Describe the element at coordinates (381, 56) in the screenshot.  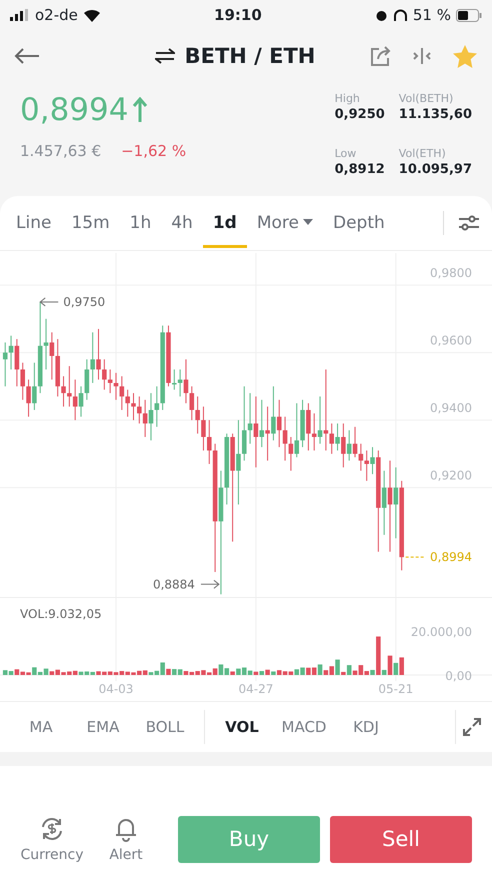
I see `share-icon` at that location.